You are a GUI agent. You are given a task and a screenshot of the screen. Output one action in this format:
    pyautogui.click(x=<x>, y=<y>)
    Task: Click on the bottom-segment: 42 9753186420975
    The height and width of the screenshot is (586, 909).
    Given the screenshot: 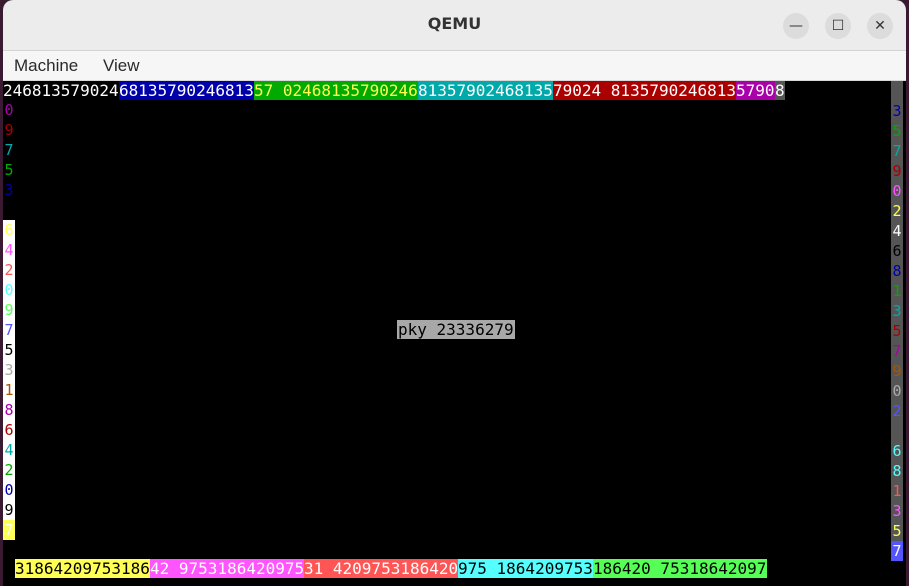 What is the action you would take?
    pyautogui.click(x=227, y=568)
    